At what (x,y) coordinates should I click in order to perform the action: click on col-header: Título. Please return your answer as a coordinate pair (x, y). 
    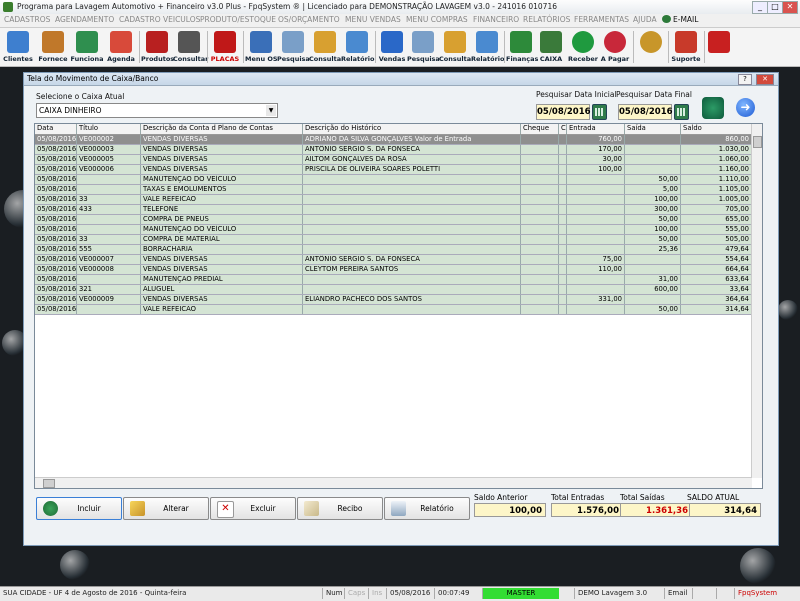
    Looking at the image, I should click on (109, 129).